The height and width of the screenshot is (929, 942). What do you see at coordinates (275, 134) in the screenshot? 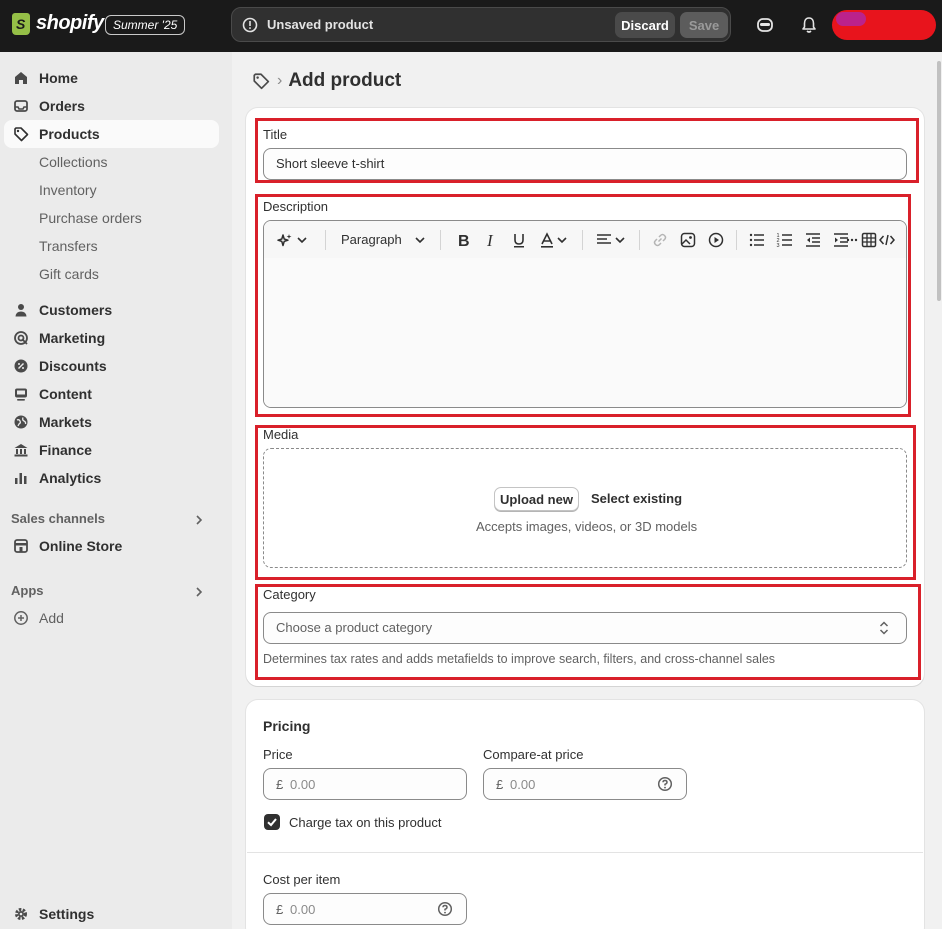
I see `title-label: Title` at bounding box center [275, 134].